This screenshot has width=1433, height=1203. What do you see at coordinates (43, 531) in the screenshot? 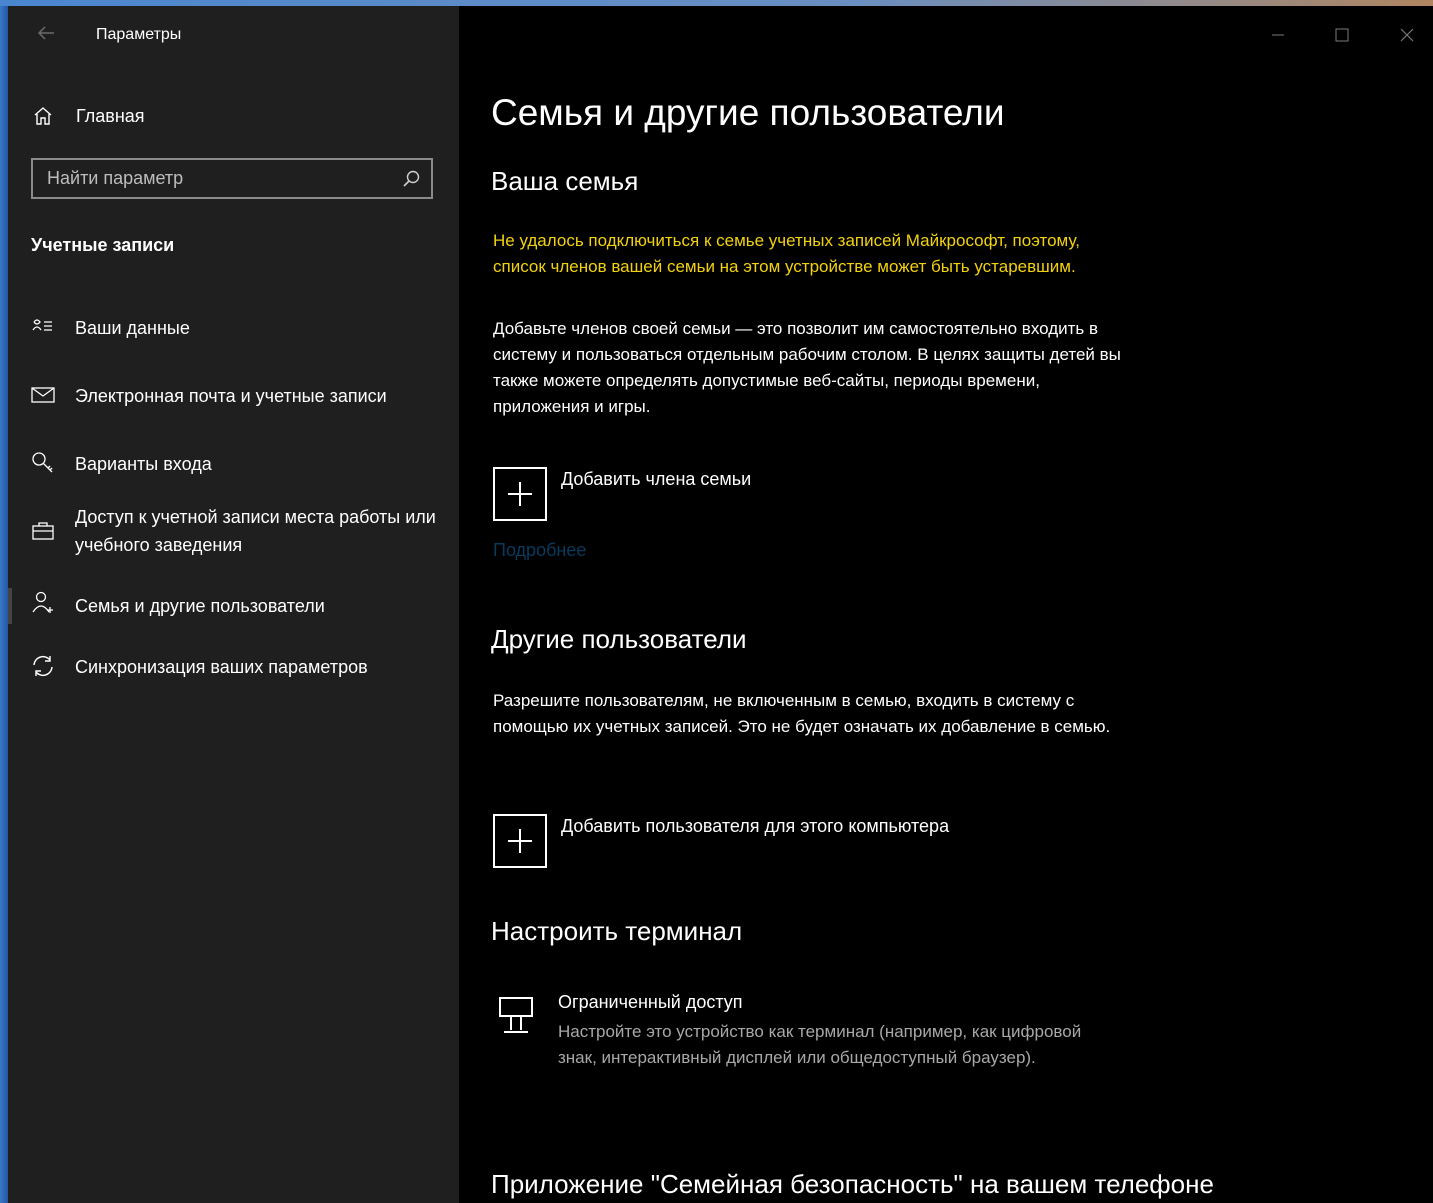
I see `briefcase-icon` at bounding box center [43, 531].